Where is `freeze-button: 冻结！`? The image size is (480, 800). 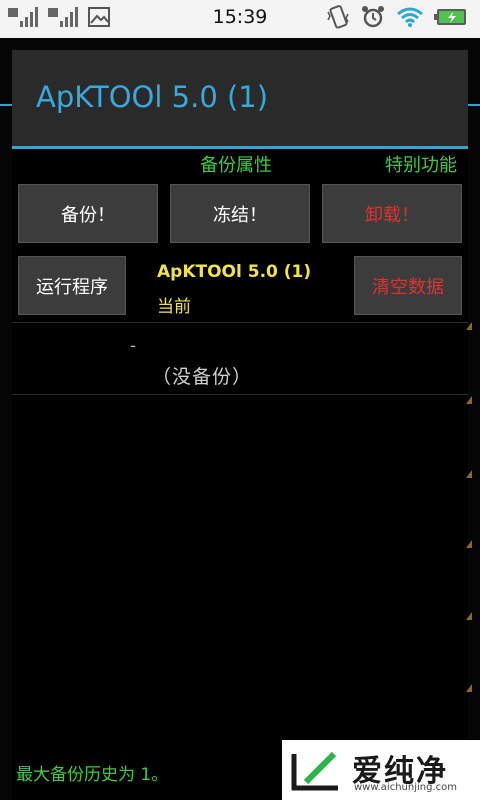
freeze-button: 冻结！ is located at coordinates (240, 213).